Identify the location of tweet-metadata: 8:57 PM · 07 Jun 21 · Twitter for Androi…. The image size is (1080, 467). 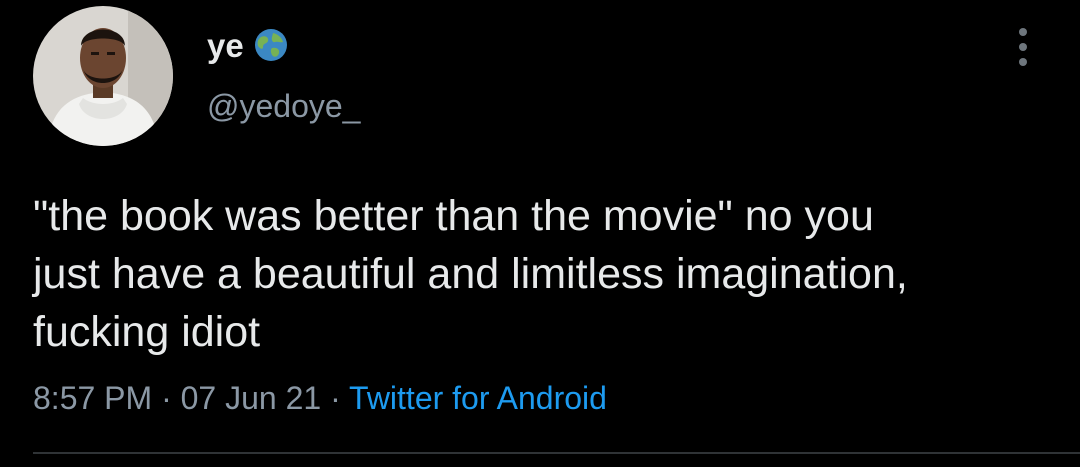
(320, 398).